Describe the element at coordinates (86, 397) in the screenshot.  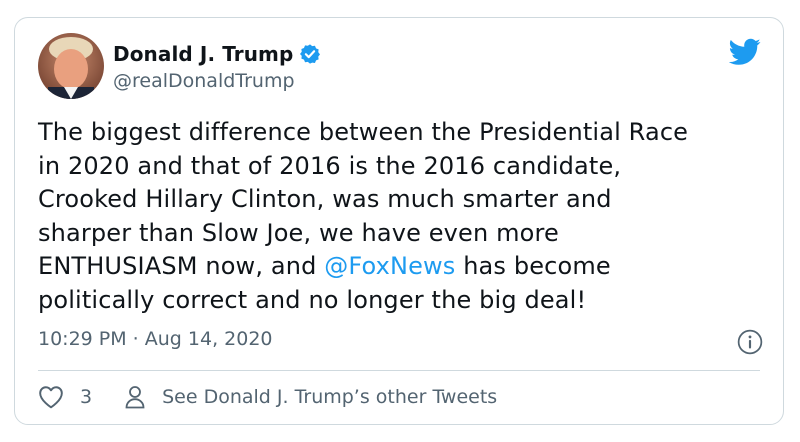
I see `like-count: 3` at that location.